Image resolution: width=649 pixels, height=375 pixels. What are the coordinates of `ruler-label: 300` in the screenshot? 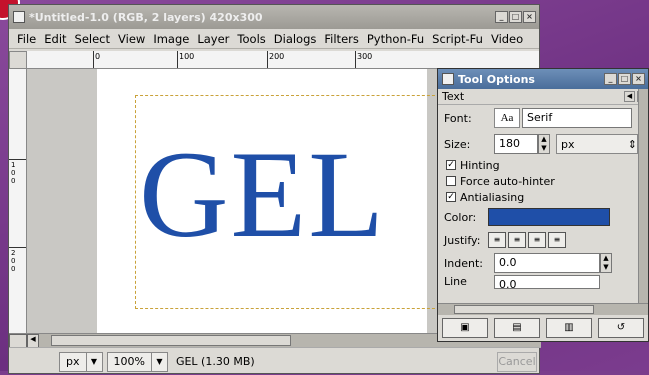 It's located at (365, 56).